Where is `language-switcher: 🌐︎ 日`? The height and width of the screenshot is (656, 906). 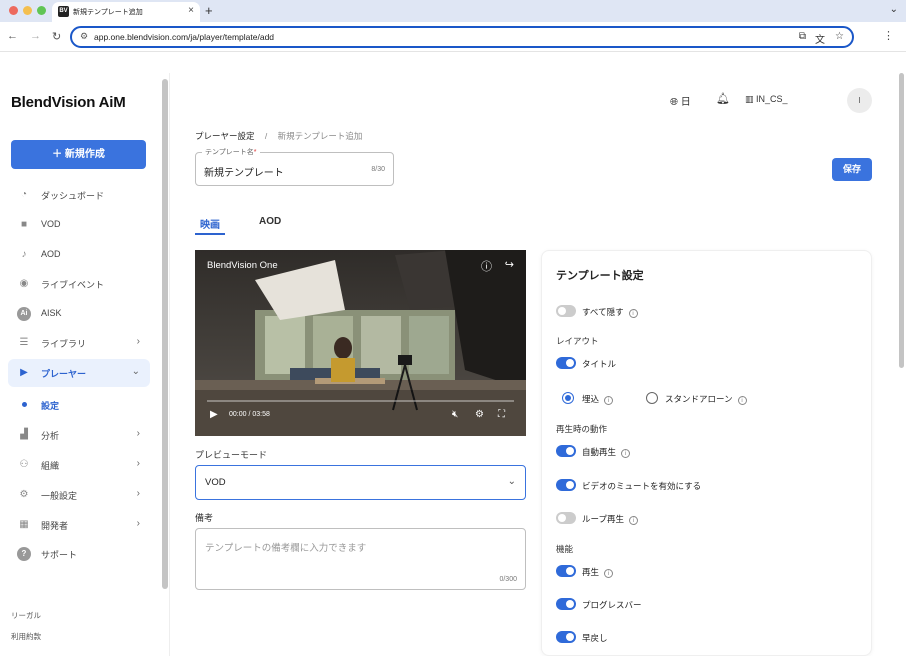 language-switcher: 🌐︎ 日 is located at coordinates (680, 100).